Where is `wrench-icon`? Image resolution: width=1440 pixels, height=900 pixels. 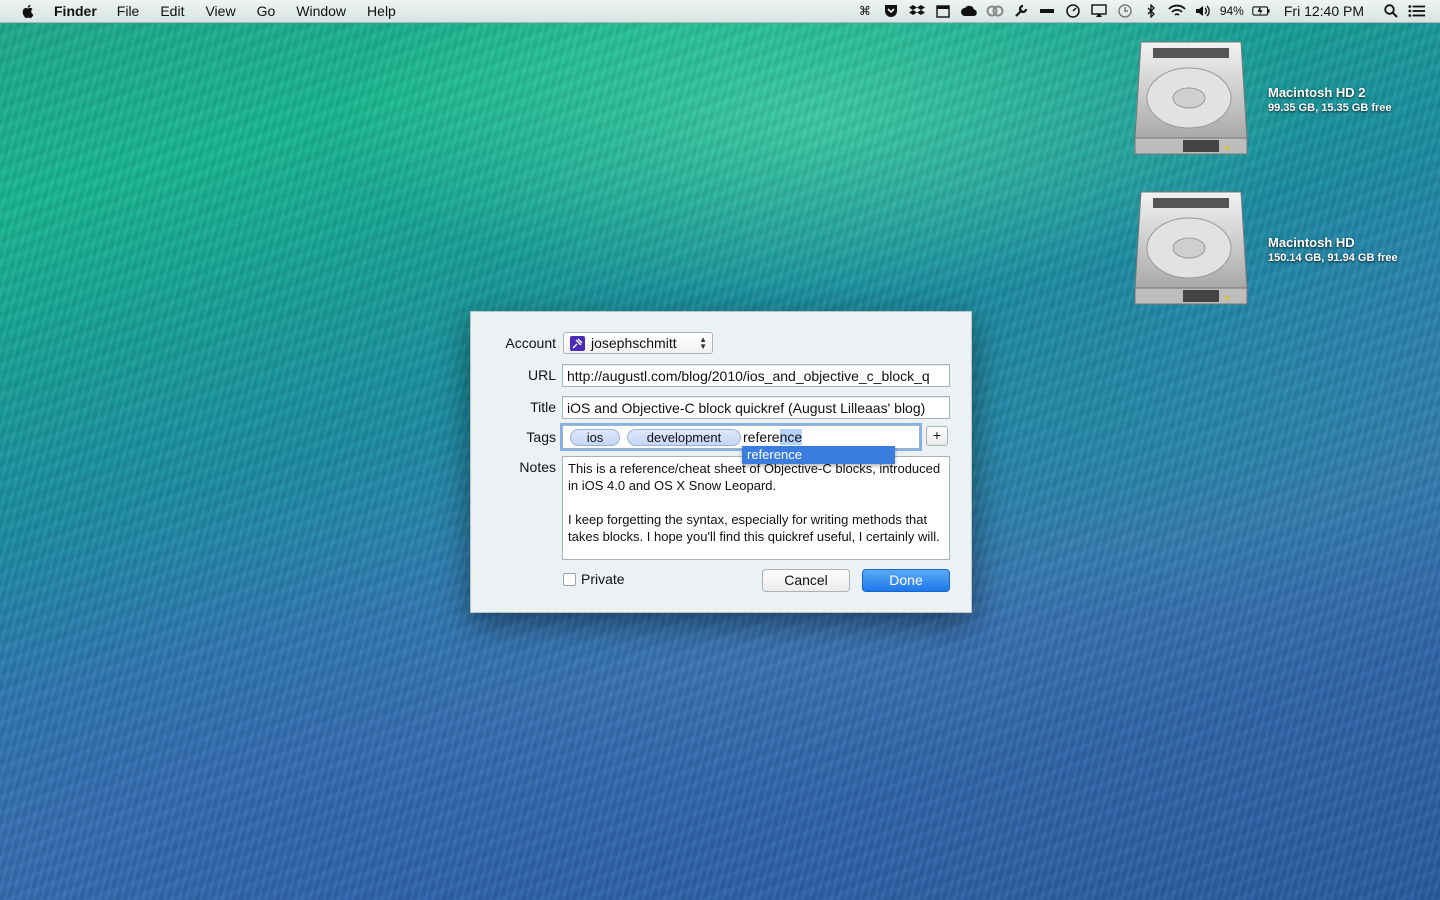
wrench-icon is located at coordinates (1021, 11).